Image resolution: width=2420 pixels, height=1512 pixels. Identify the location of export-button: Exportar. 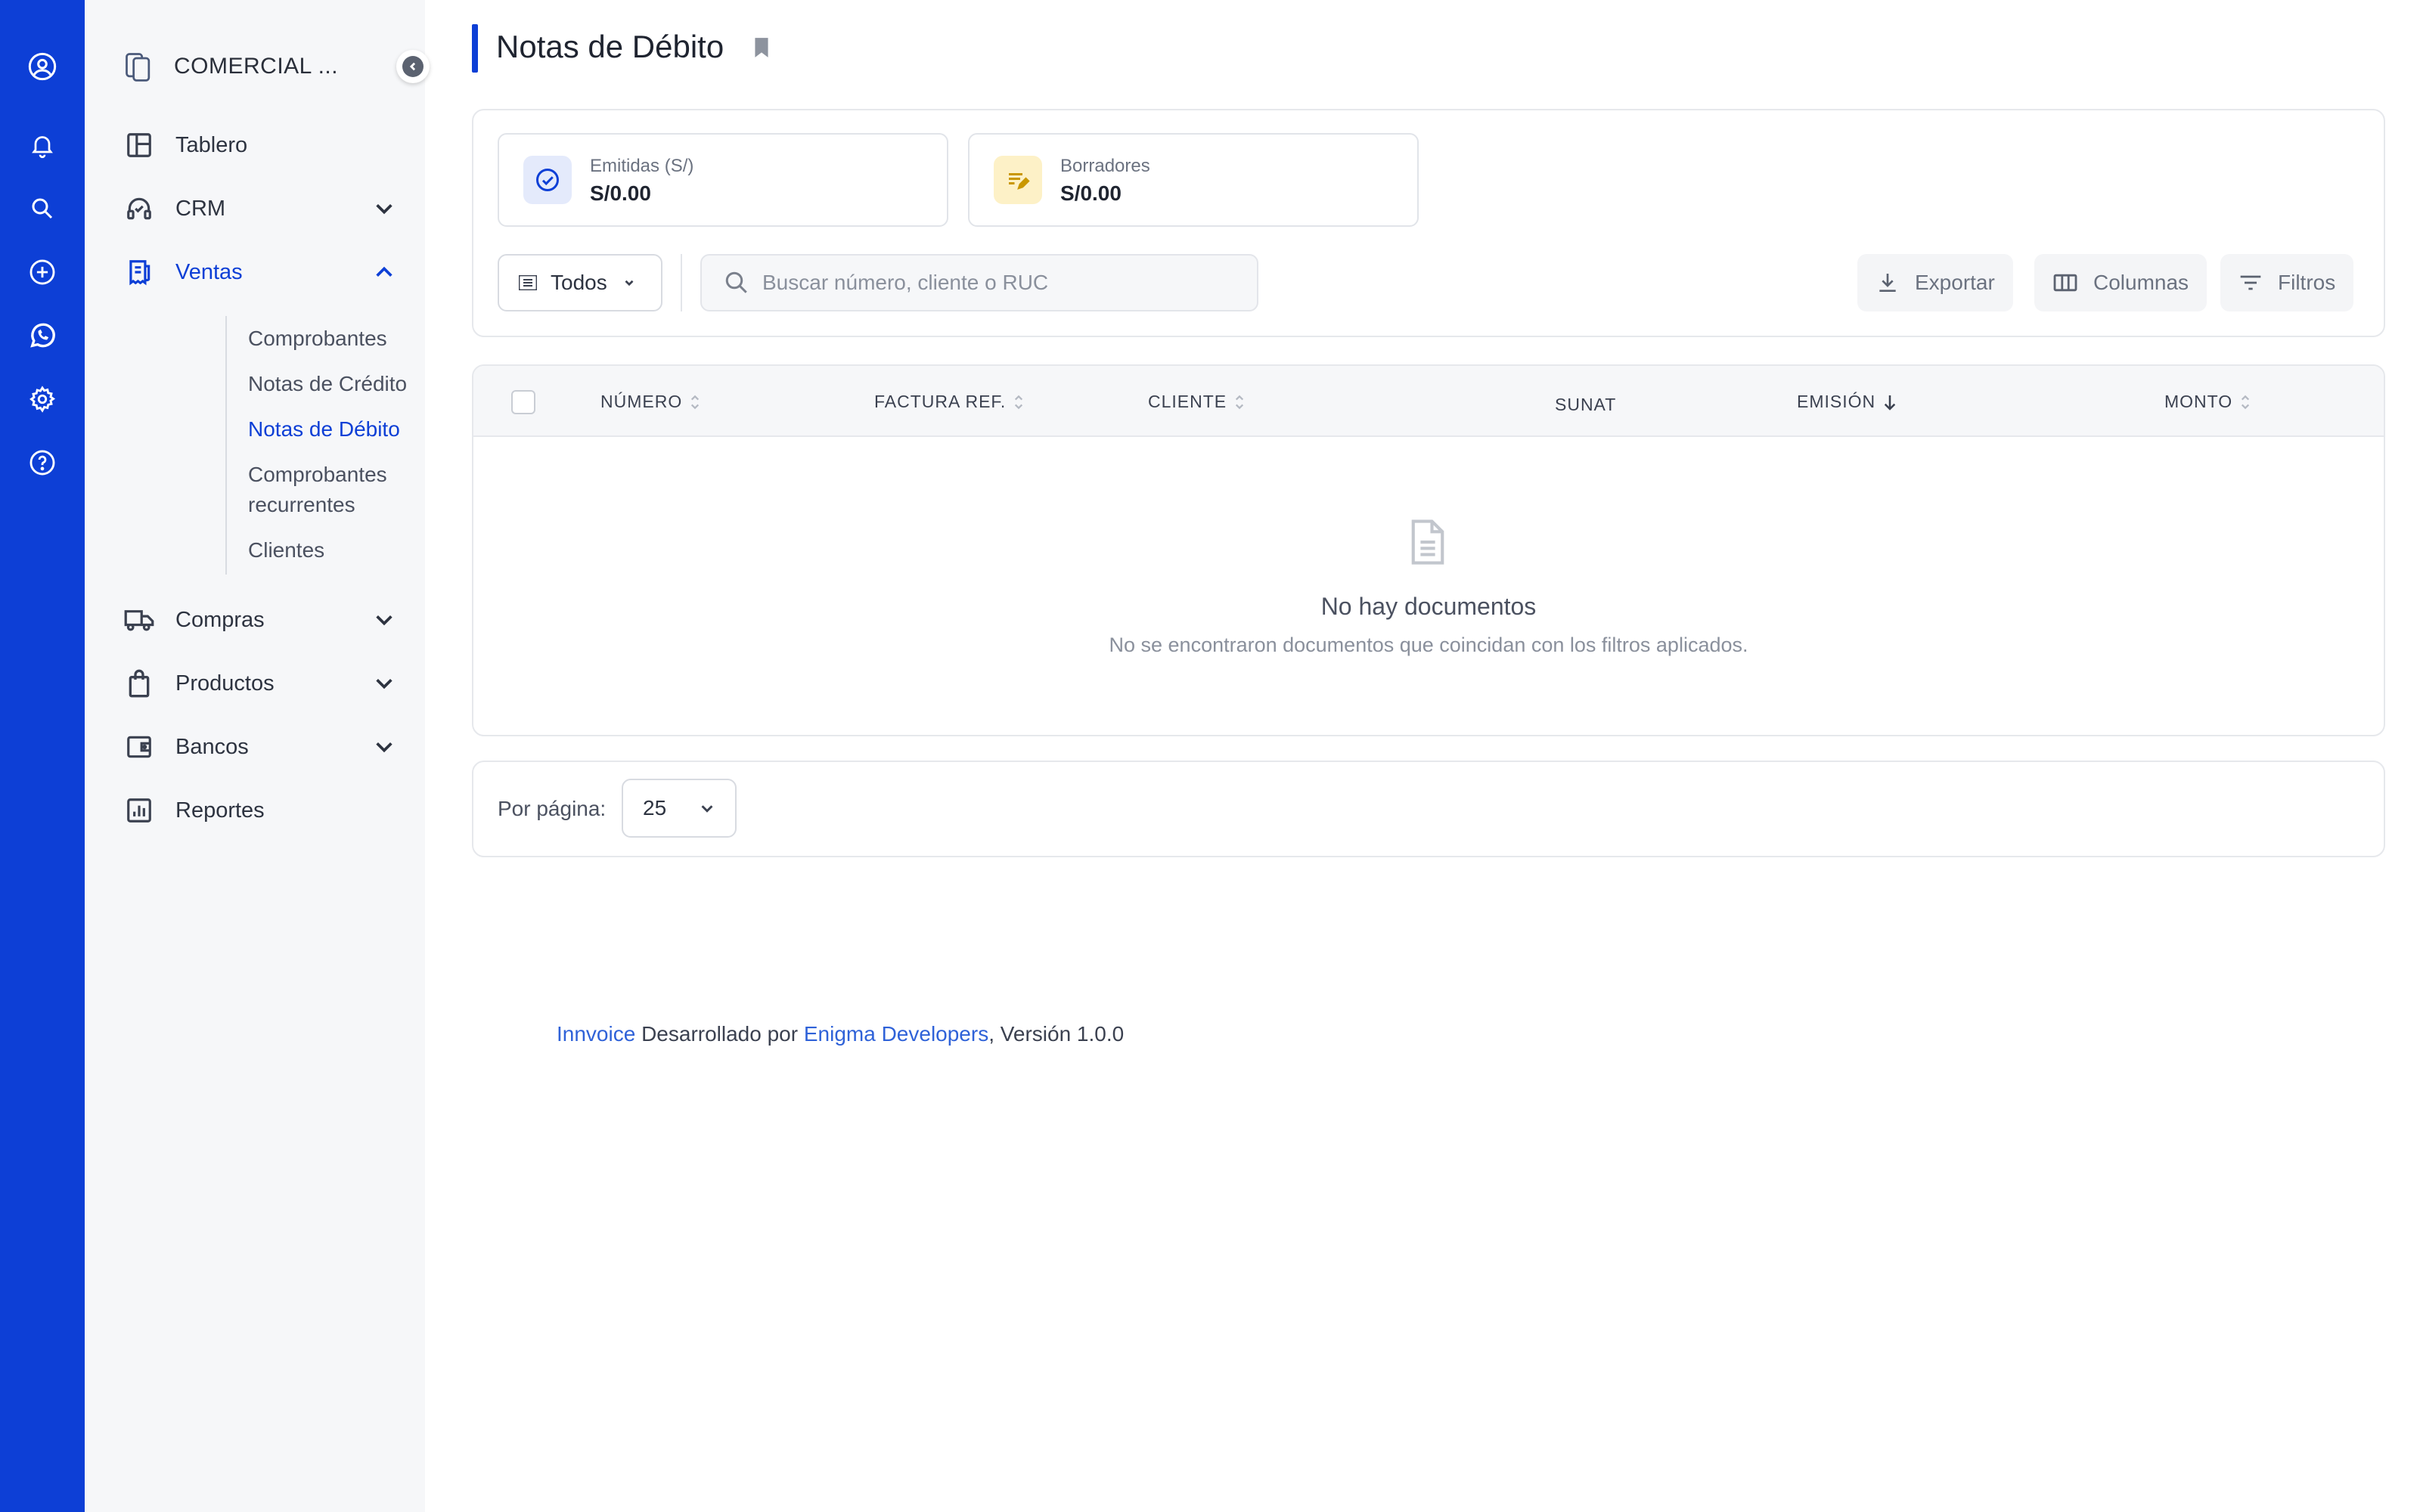
(1935, 283).